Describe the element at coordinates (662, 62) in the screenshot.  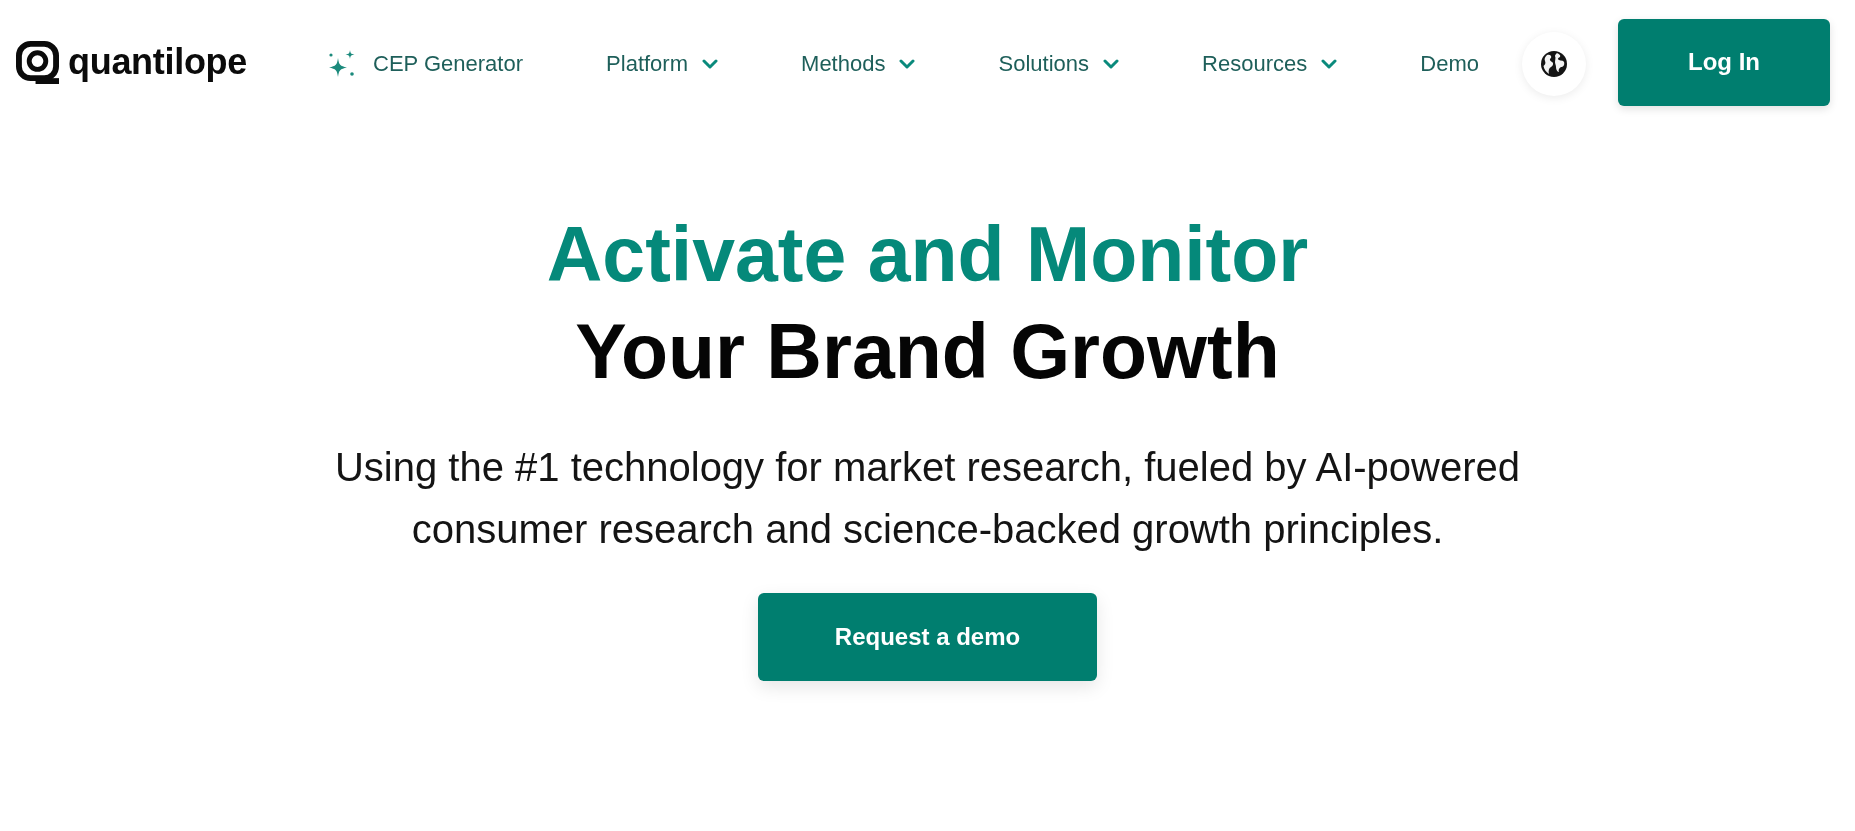
I see `nav-link: Platform` at that location.